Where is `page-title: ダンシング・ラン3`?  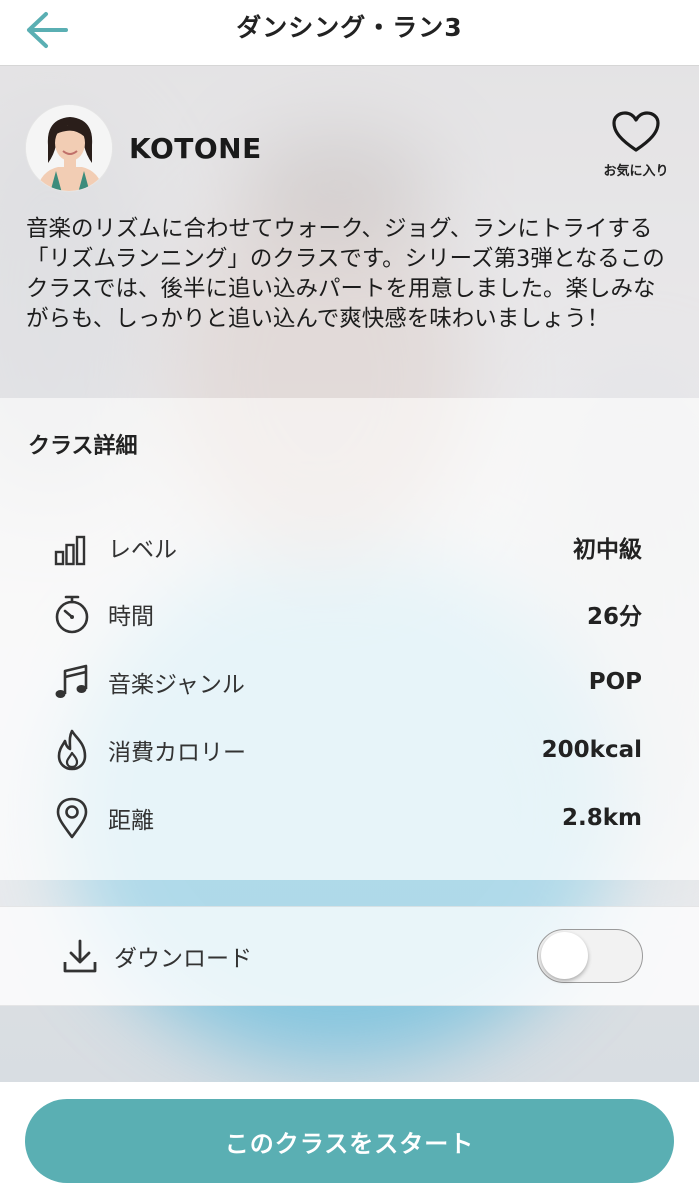 page-title: ダンシング・ラン3 is located at coordinates (349, 27).